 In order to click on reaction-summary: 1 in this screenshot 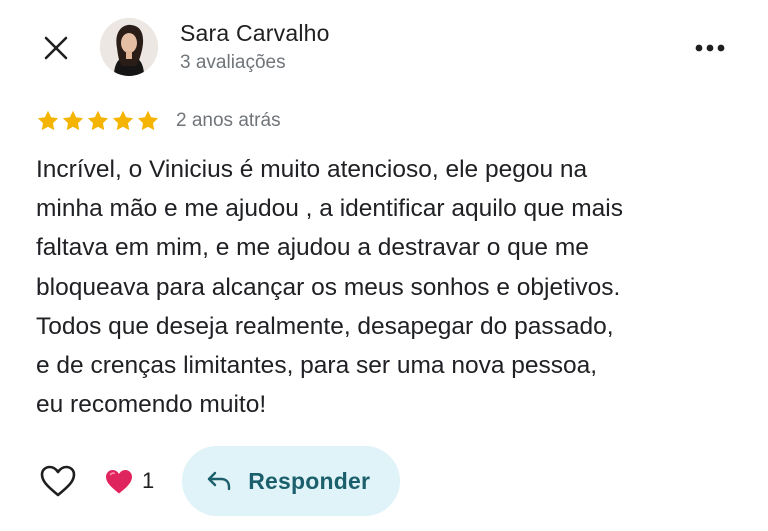, I will do `click(129, 481)`.